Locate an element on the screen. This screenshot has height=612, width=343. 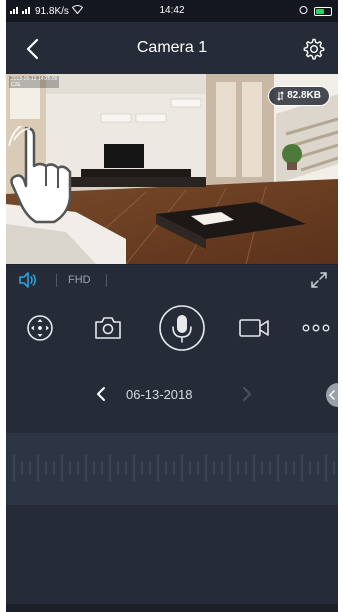
previous-date-button is located at coordinates (101, 394).